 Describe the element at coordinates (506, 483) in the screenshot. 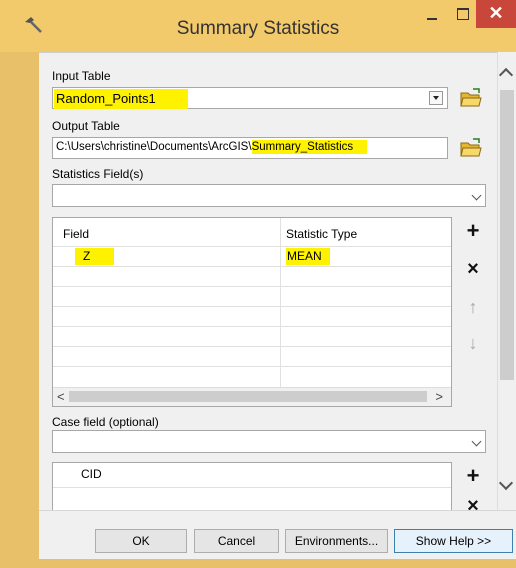

I see `scroll-down-icon` at that location.